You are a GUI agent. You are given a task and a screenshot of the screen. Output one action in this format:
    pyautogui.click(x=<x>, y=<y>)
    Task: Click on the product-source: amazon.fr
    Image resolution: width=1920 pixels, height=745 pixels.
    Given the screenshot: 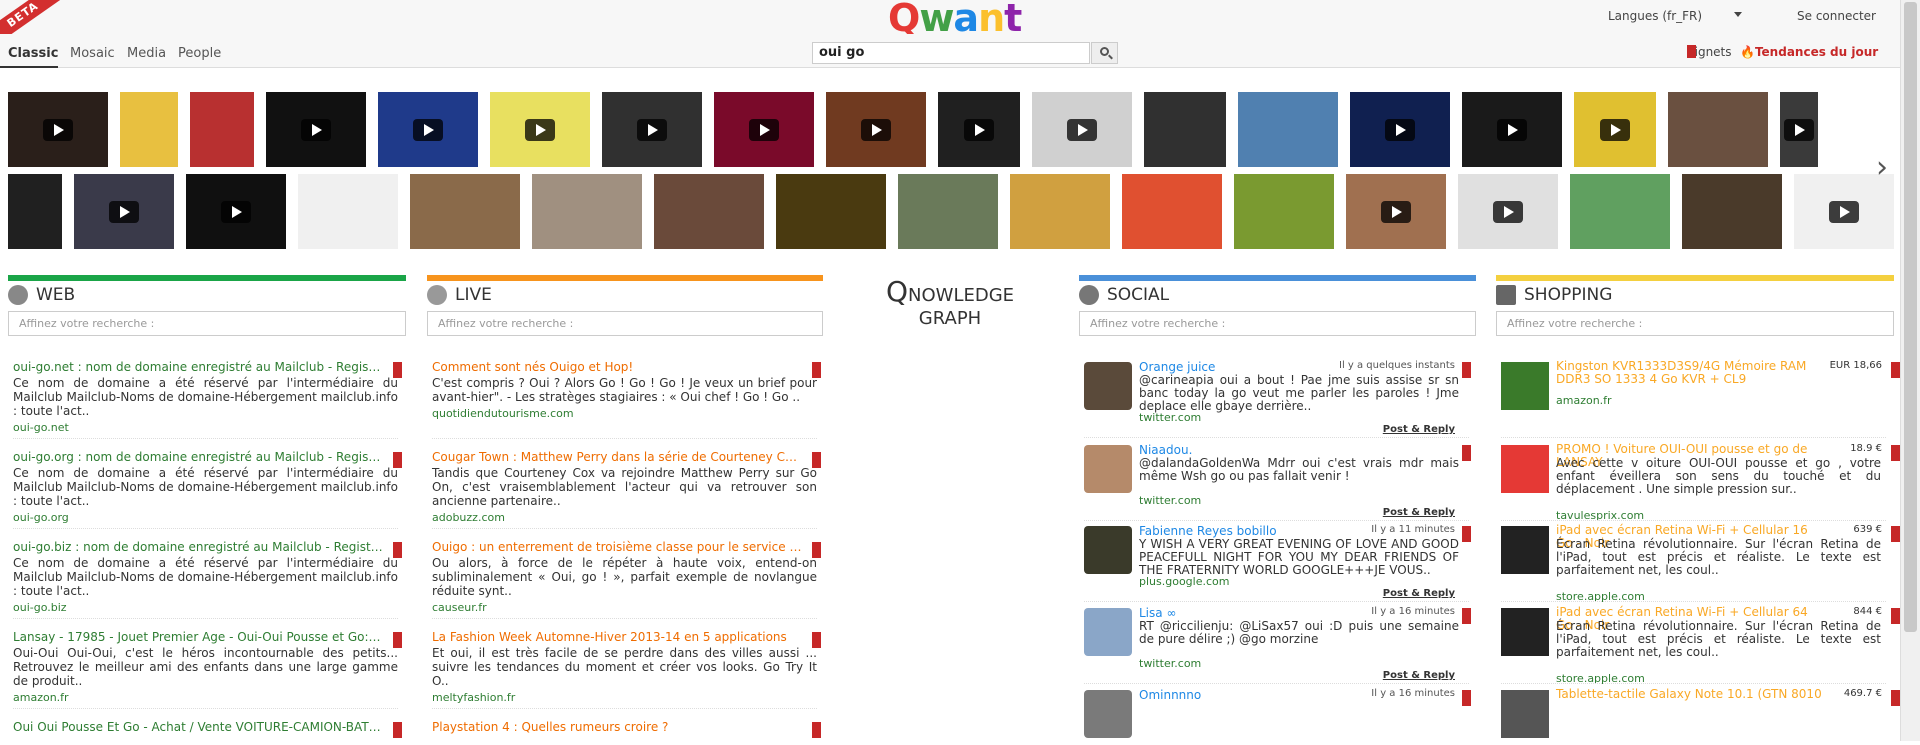 What is the action you would take?
    pyautogui.click(x=1584, y=400)
    